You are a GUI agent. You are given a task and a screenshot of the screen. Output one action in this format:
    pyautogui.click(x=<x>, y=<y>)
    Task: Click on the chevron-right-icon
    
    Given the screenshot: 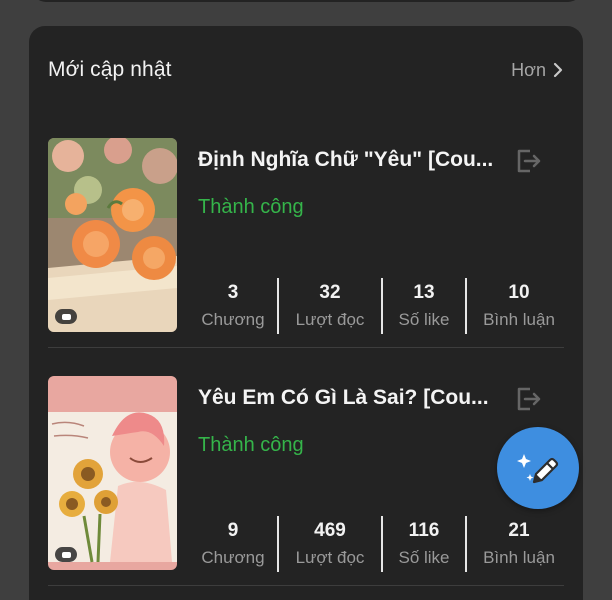 What is the action you would take?
    pyautogui.click(x=558, y=70)
    